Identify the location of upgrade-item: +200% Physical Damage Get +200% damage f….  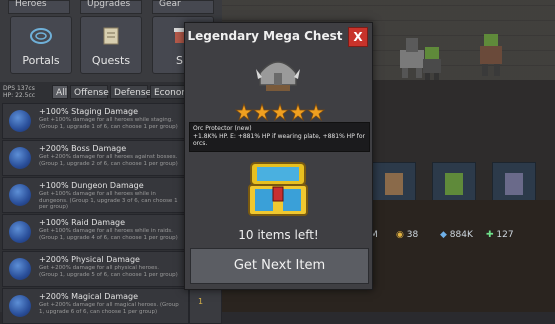
(95, 269).